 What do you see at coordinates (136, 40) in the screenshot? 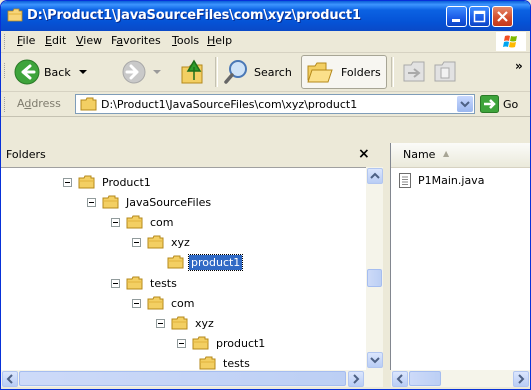
I see `menu-favorites: Favorites` at bounding box center [136, 40].